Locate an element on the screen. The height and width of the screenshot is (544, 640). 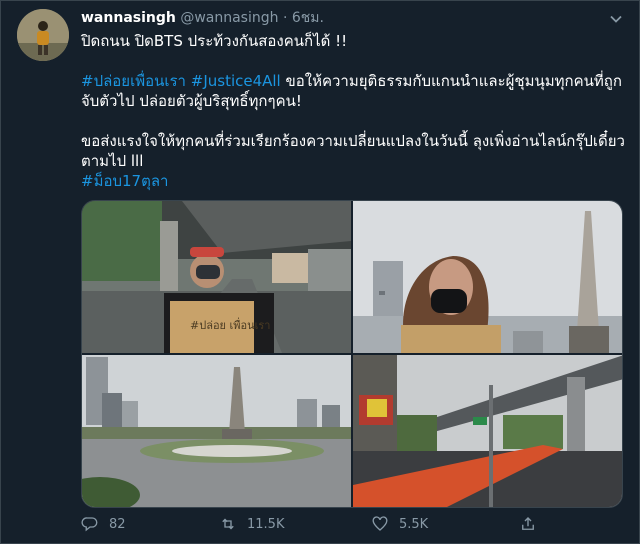
tweet-header: wannasingh @wannasingh · 6ชม. is located at coordinates (202, 18).